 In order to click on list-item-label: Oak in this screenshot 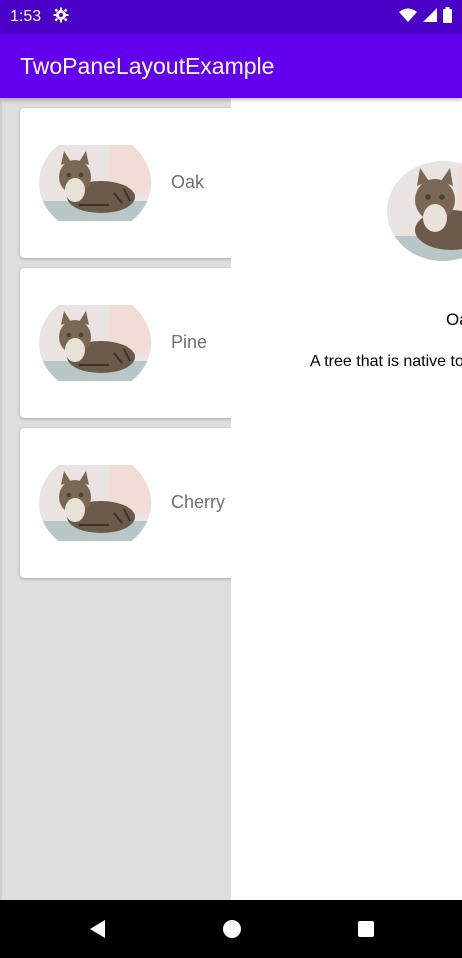, I will do `click(188, 182)`.